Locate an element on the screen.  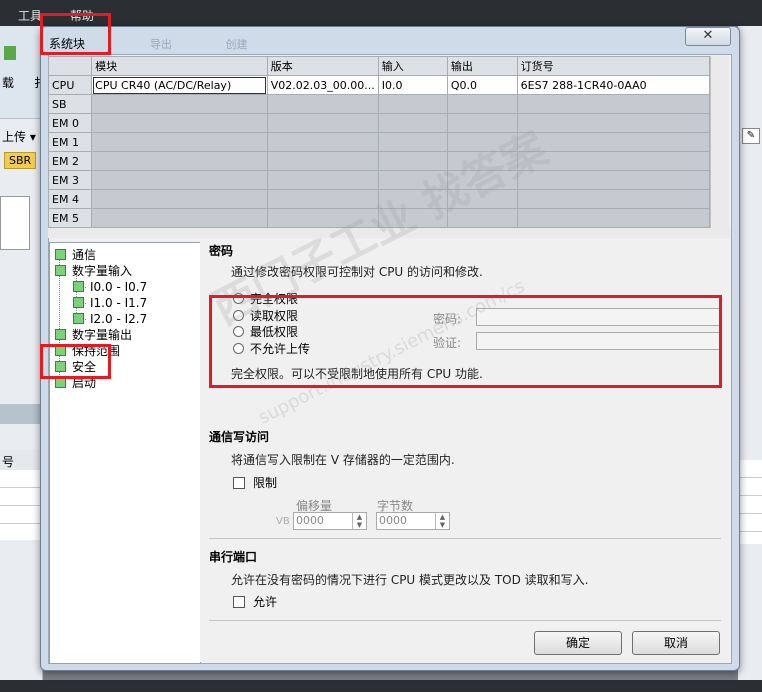
tree-item-comm: 通信 is located at coordinates (75, 255).